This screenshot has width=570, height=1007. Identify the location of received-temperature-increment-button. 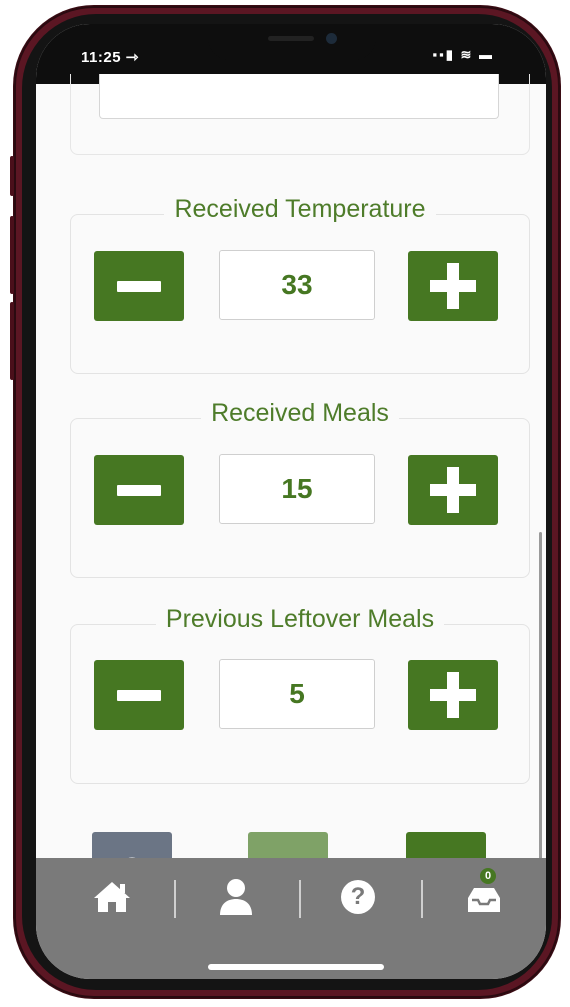
(453, 286).